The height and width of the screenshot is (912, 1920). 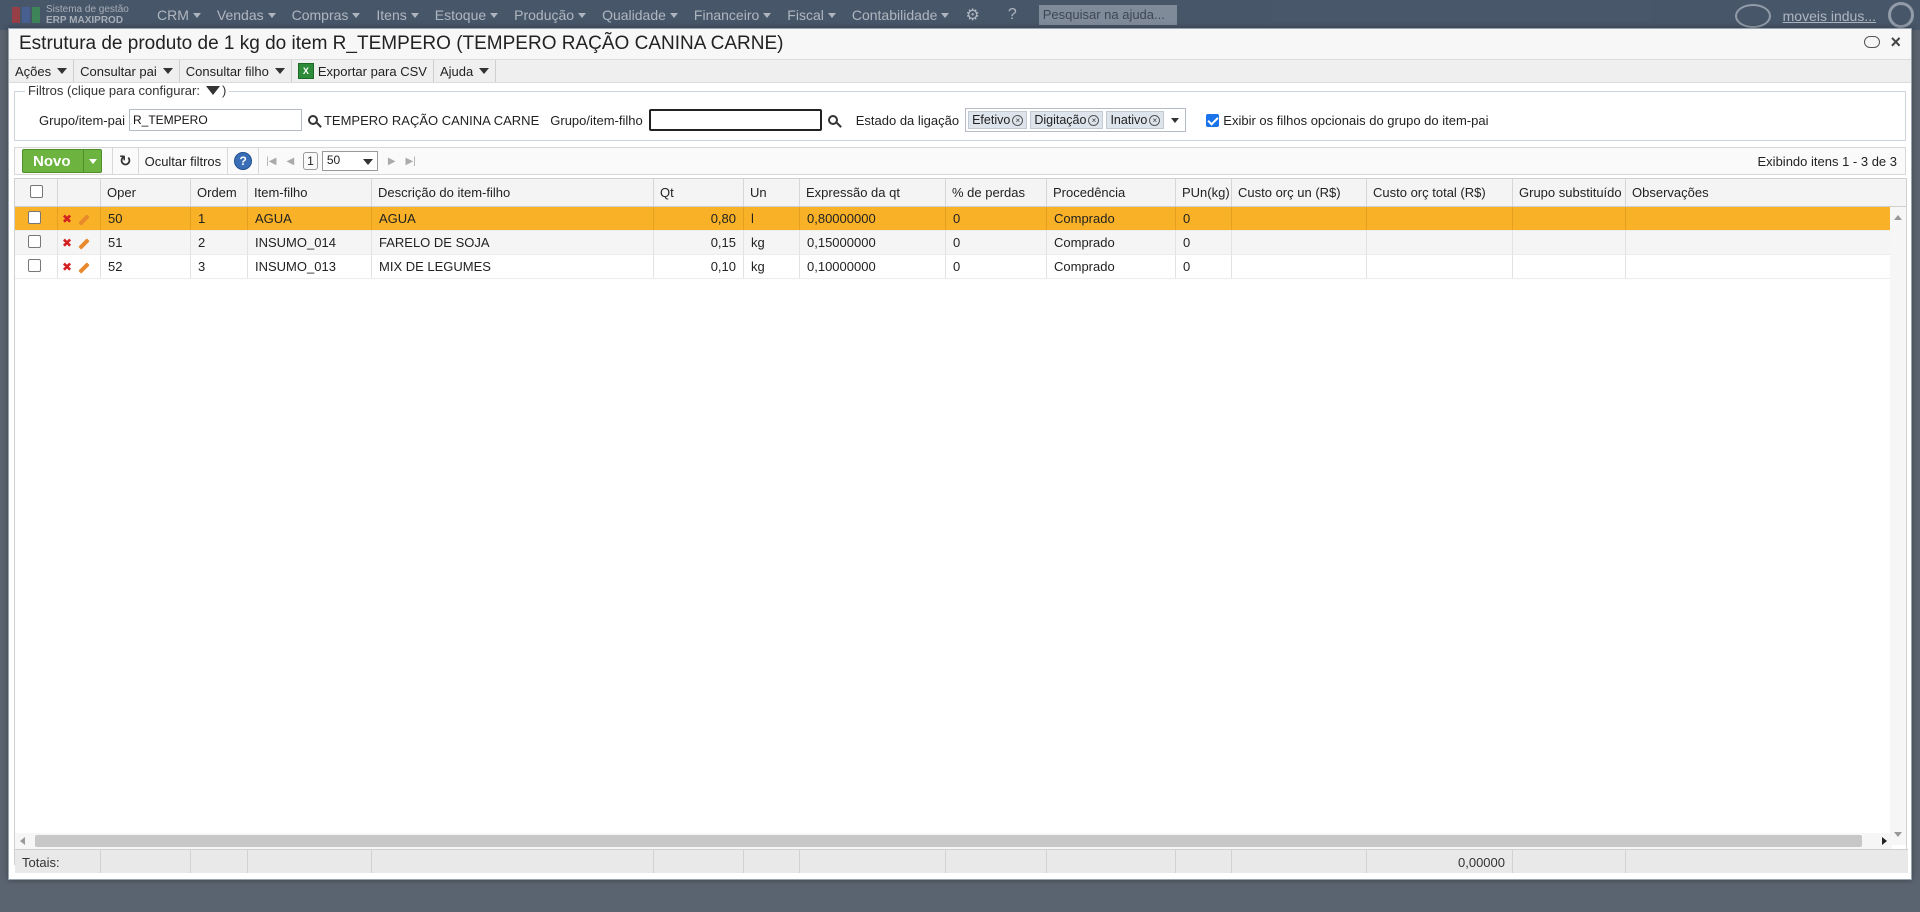 I want to click on funnel-icon, so click(x=212, y=90).